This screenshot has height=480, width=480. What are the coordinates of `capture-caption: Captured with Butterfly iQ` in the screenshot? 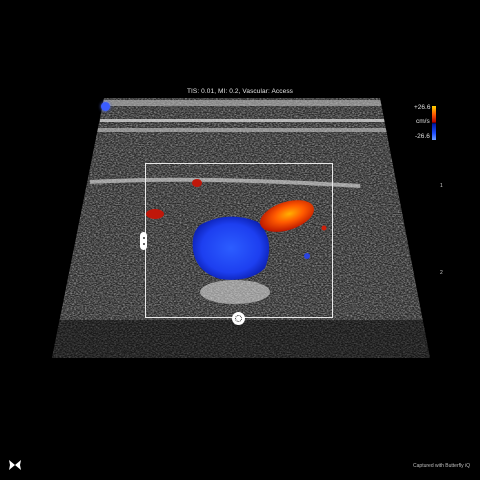 It's located at (441, 466).